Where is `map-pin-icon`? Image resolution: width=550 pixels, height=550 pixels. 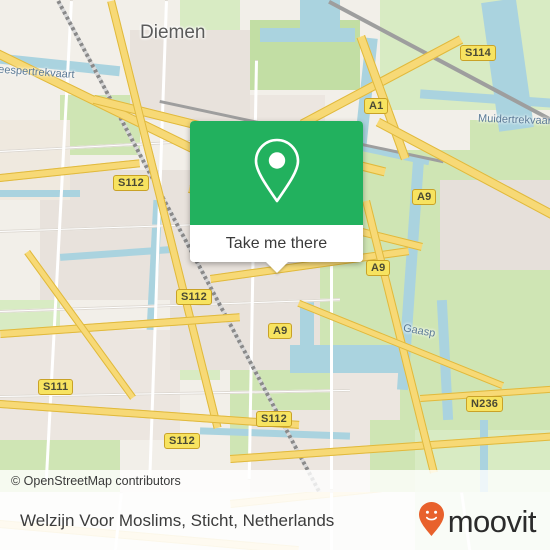 map-pin-icon is located at coordinates (277, 173).